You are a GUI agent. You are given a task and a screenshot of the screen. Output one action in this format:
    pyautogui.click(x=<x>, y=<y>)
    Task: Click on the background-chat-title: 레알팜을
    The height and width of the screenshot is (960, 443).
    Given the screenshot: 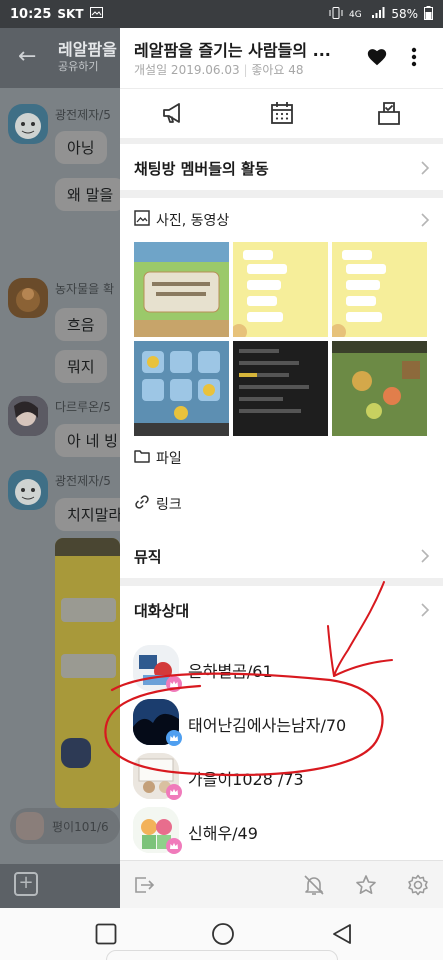 What is the action you would take?
    pyautogui.click(x=87, y=49)
    